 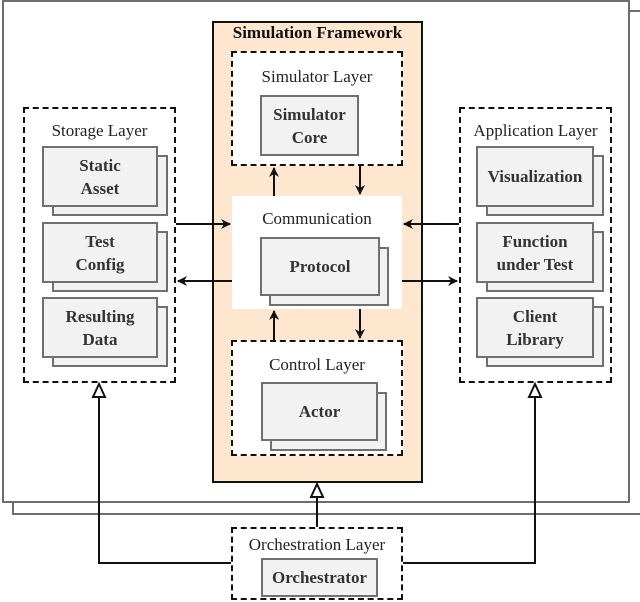 What do you see at coordinates (99, 389) in the screenshot?
I see `triangle-head-storage` at bounding box center [99, 389].